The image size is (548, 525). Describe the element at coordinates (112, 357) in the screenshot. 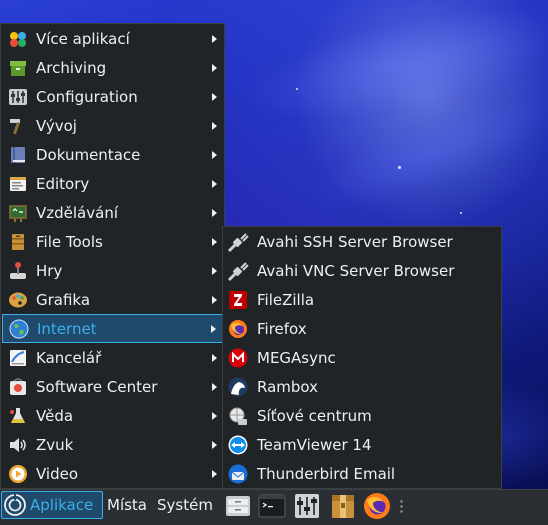

I see `menu-item-office: Kancelář` at that location.